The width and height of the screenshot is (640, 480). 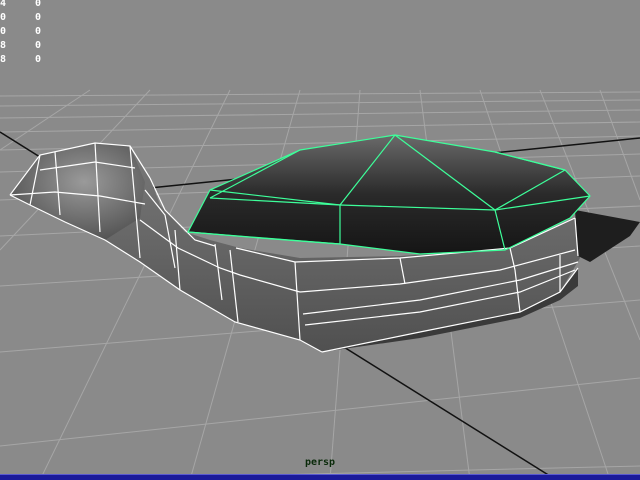 What do you see at coordinates (320, 477) in the screenshot?
I see `active-panel-border` at bounding box center [320, 477].